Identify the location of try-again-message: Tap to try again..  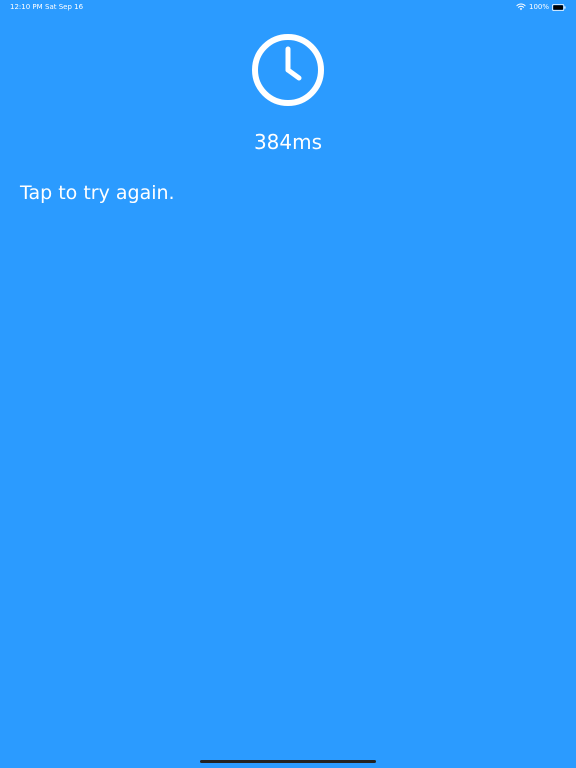
(97, 193).